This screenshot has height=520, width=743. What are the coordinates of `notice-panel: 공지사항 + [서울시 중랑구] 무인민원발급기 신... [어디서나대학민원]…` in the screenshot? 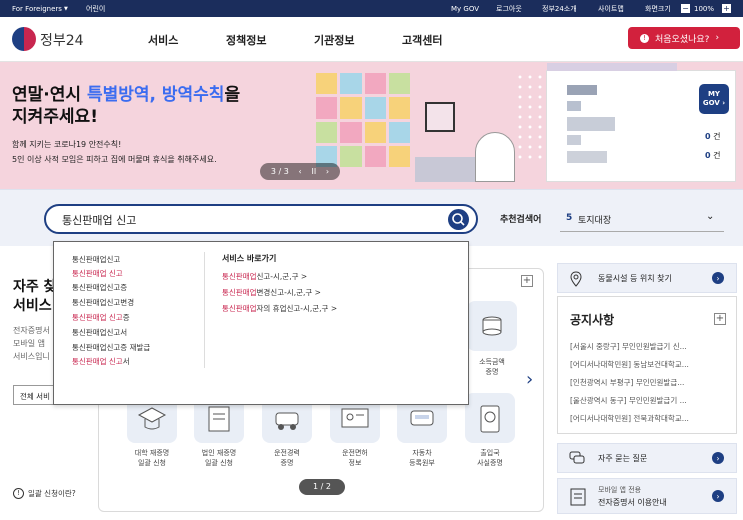 It's located at (647, 365).